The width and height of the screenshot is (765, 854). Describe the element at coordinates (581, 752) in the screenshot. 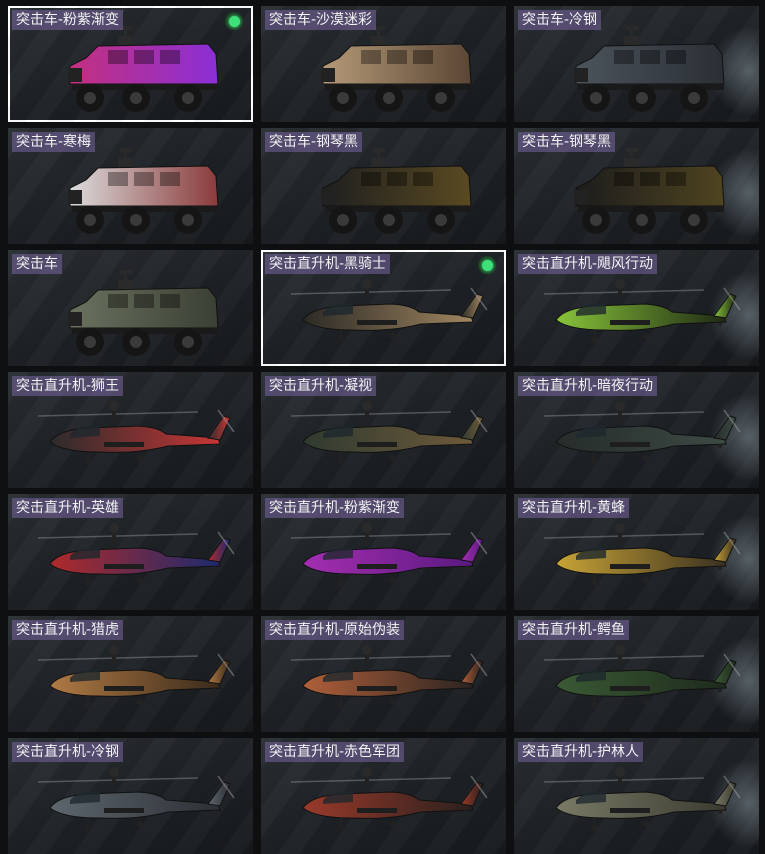

I see `skin-name-label: 突击直升机-护林人` at that location.